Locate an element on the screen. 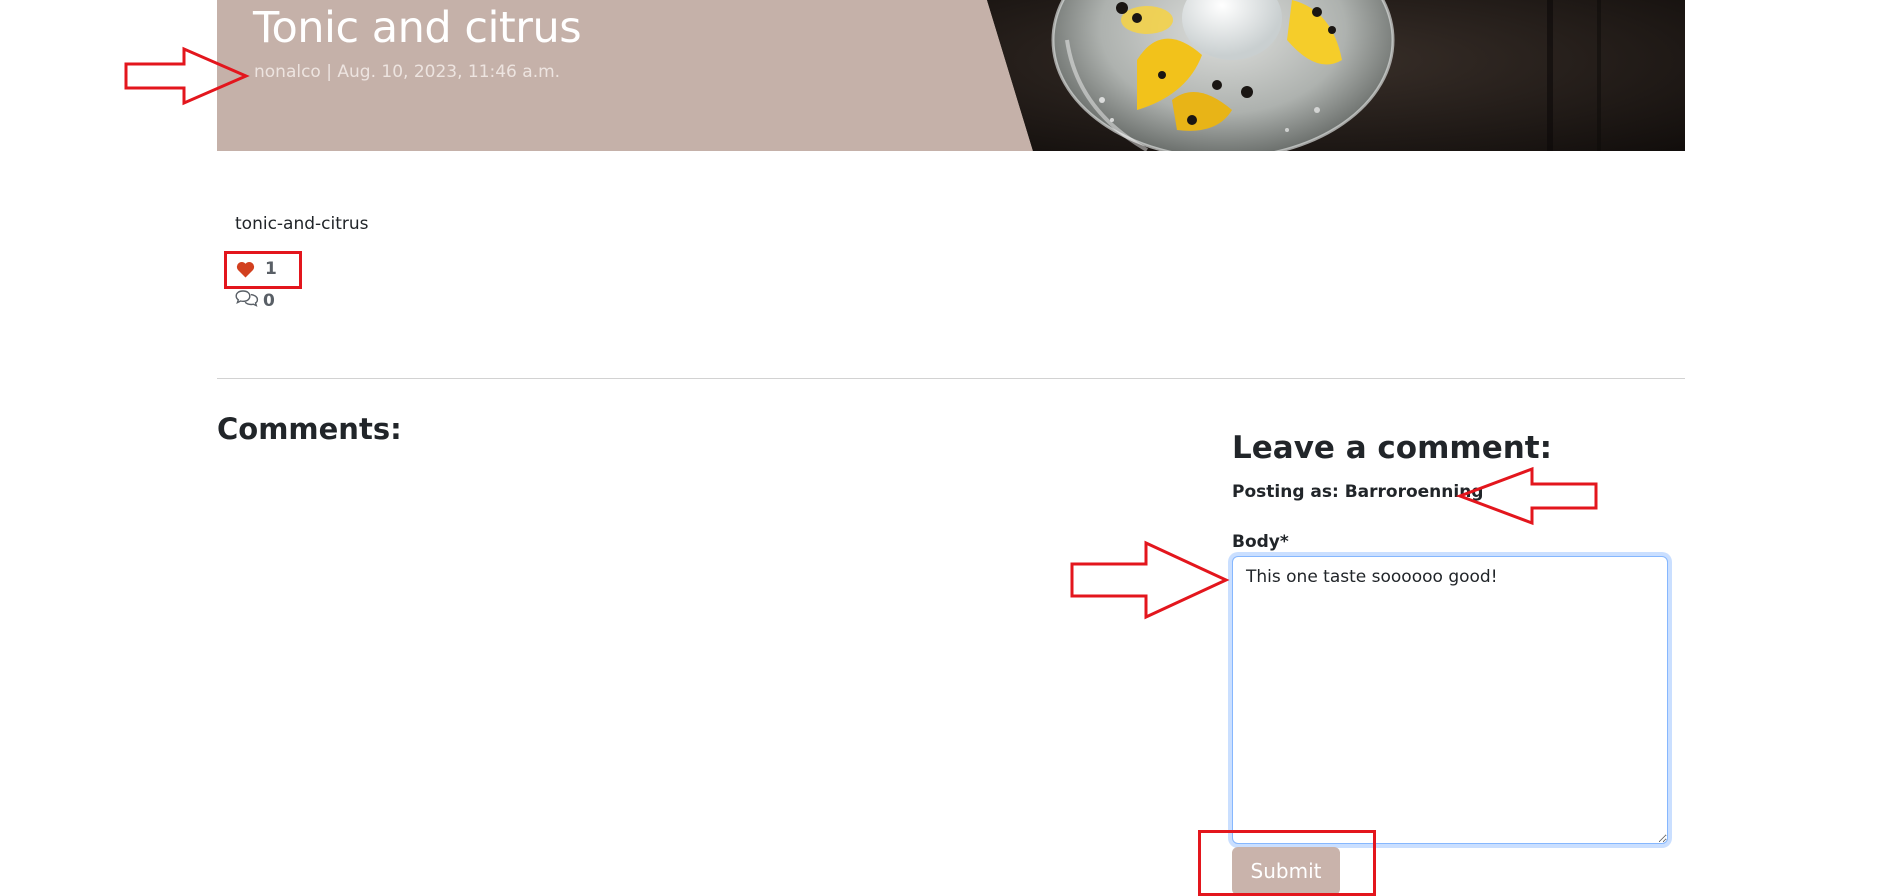  leave-comment-heading: Leave a comment: is located at coordinates (1392, 448).